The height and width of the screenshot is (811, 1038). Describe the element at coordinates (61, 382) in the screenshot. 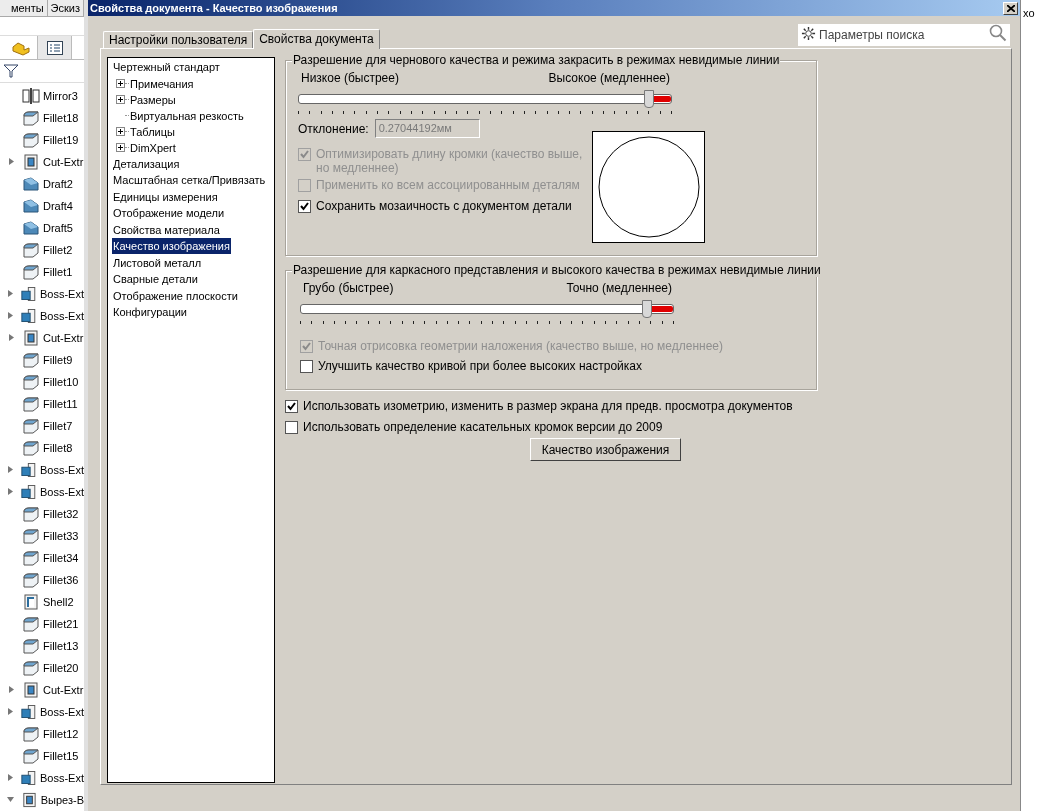

I see `feature-item: Fillet10` at that location.